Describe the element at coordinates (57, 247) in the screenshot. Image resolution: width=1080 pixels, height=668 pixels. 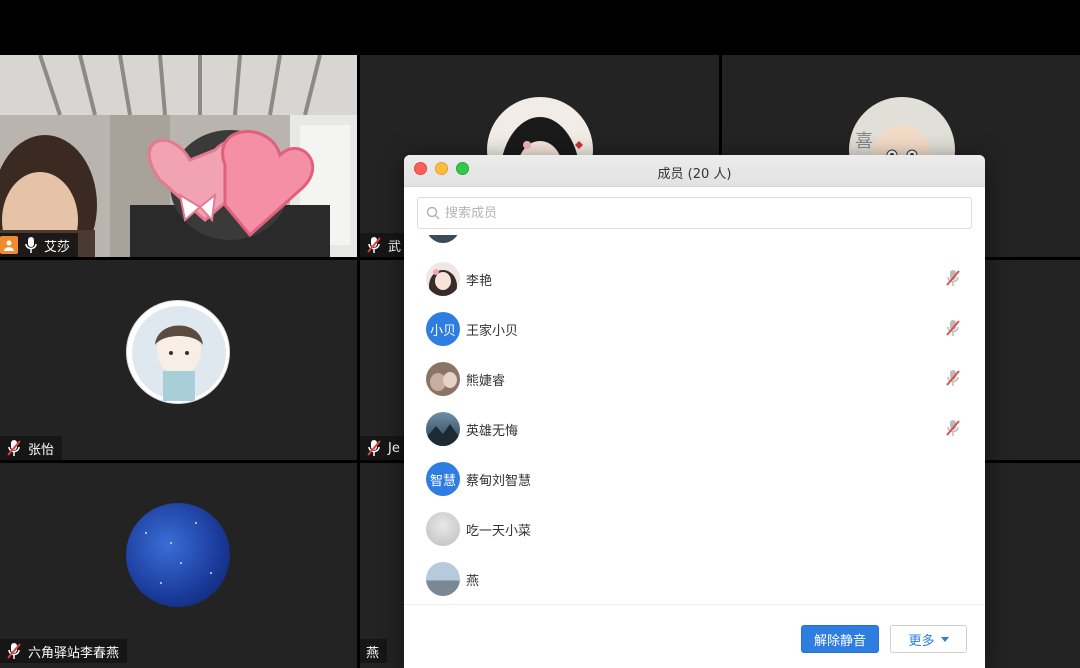
I see `participant-name: 艾莎` at that location.